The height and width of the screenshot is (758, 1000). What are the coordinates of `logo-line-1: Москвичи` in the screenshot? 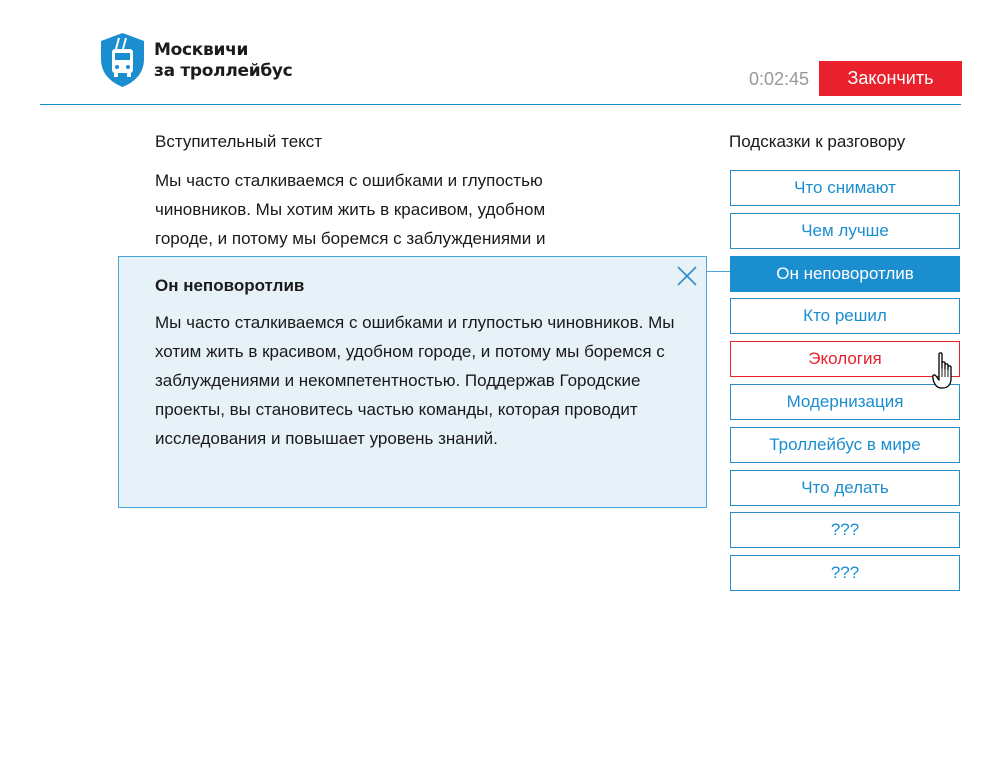 It's located at (201, 50).